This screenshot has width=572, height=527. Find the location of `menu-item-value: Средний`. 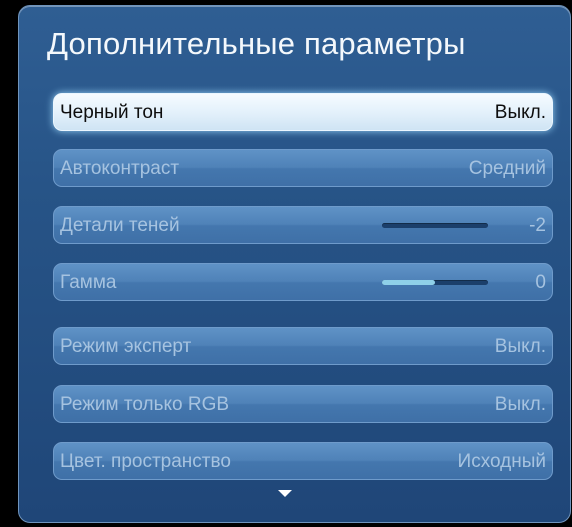

menu-item-value: Средний is located at coordinates (507, 168).